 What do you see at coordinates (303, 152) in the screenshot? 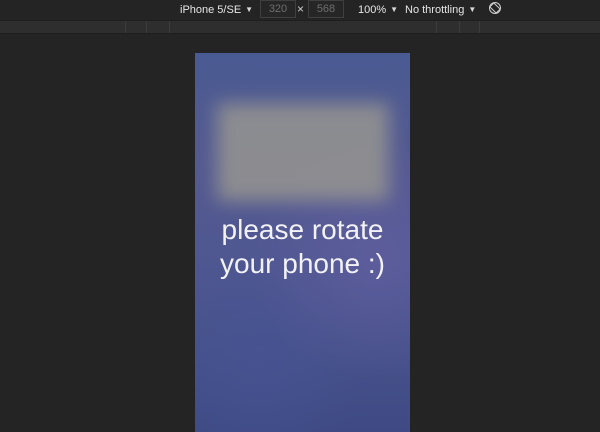
I see `blurred-panel` at bounding box center [303, 152].